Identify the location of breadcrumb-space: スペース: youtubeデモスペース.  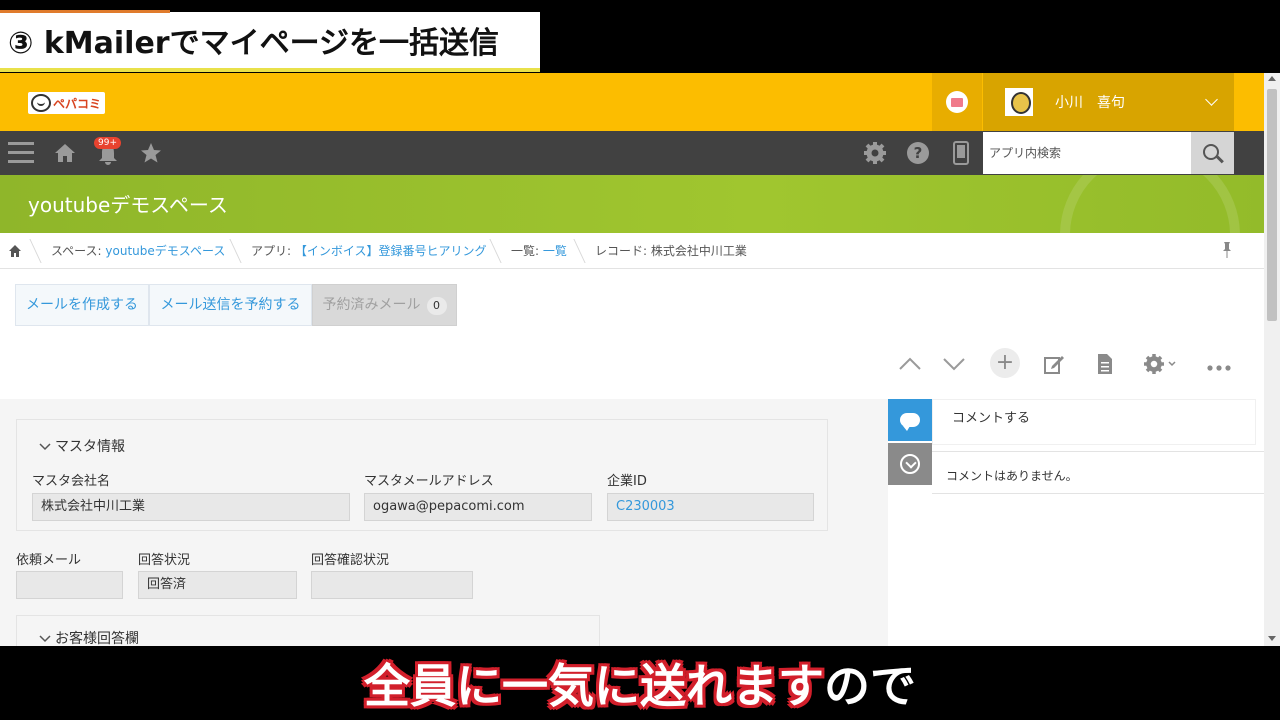
(138, 251).